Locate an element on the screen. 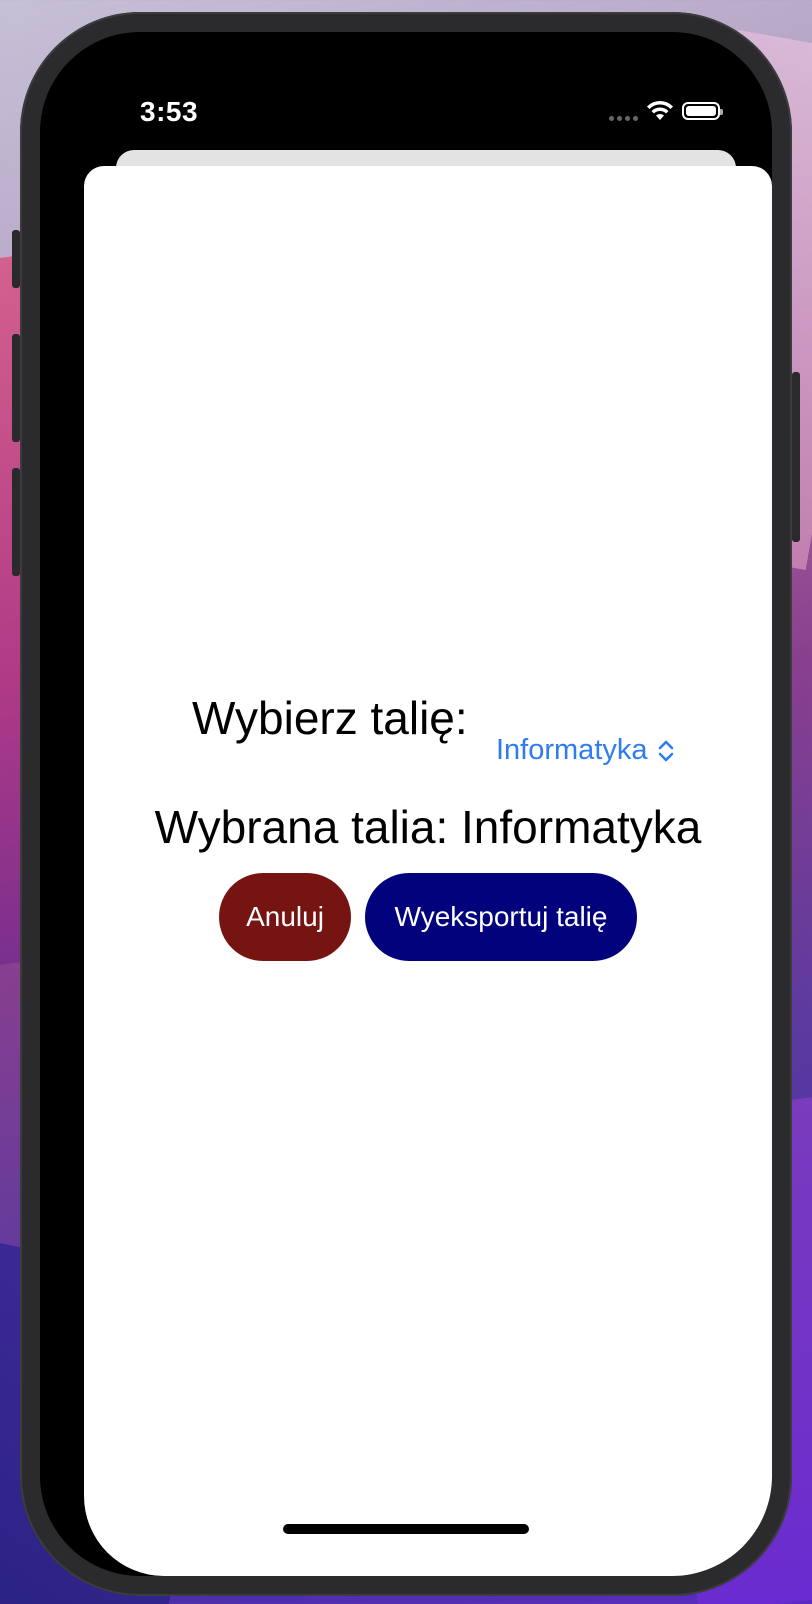  picker-value: Informatyka is located at coordinates (572, 750).